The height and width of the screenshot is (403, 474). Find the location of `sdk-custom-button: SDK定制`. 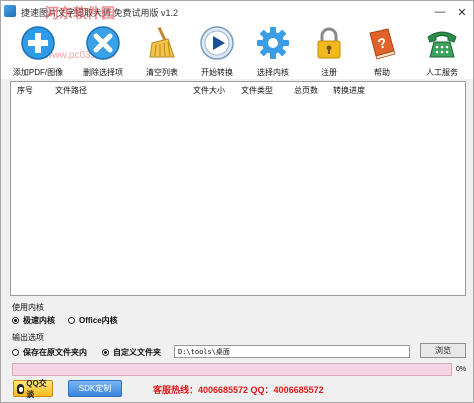

sdk-custom-button: SDK定制 is located at coordinates (95, 388).